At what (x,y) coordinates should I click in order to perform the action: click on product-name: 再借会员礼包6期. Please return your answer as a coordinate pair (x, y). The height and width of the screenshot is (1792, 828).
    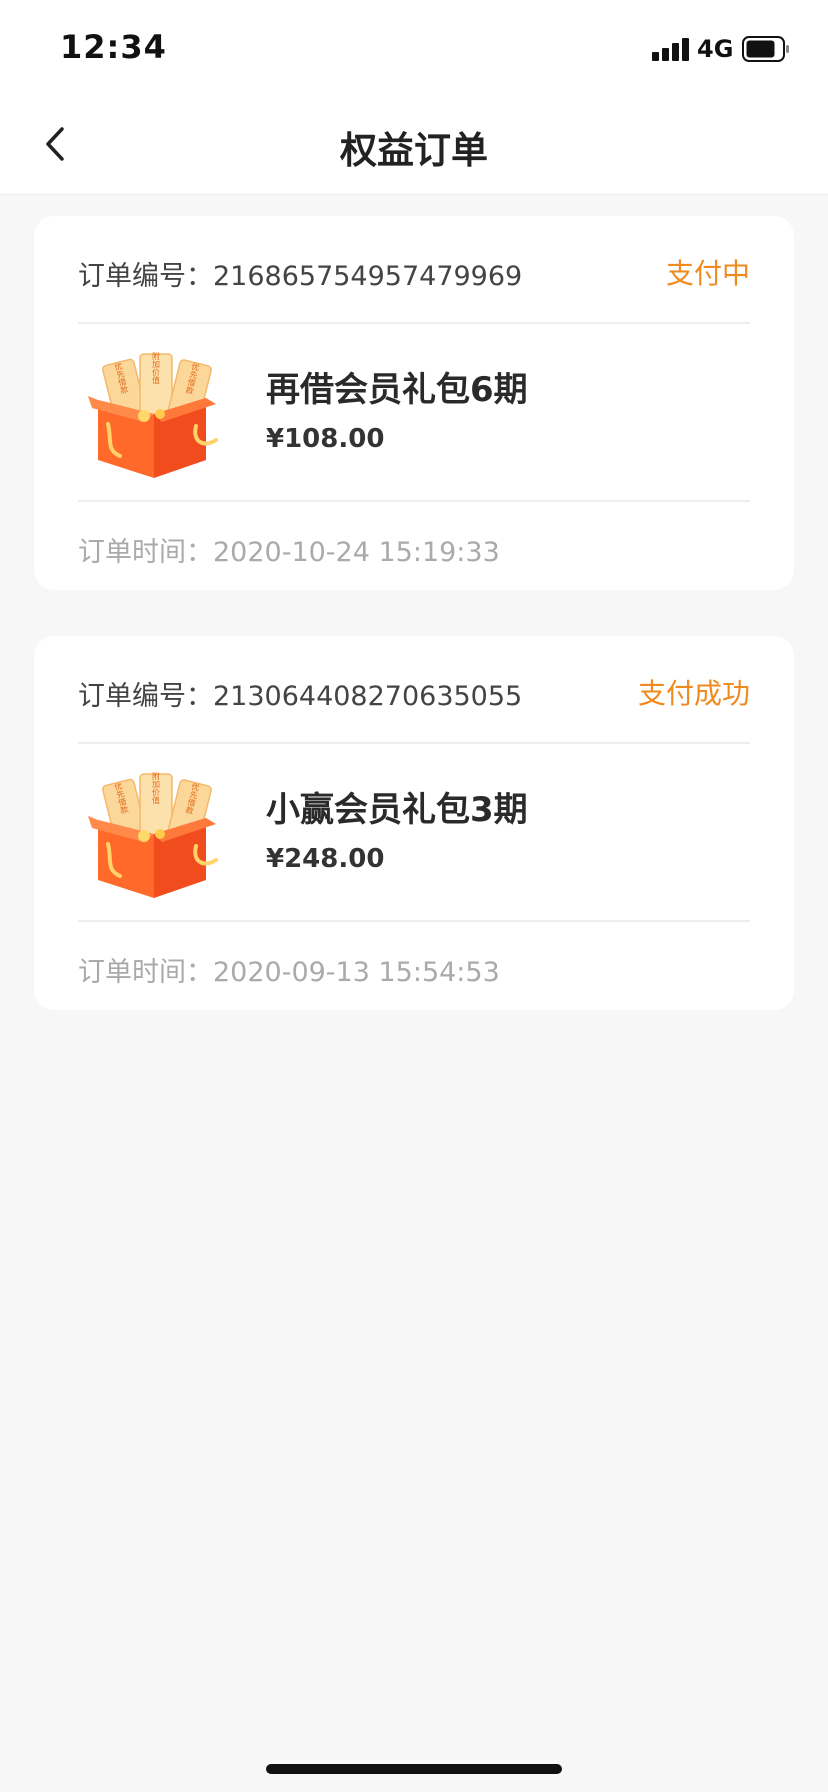
    Looking at the image, I should click on (397, 390).